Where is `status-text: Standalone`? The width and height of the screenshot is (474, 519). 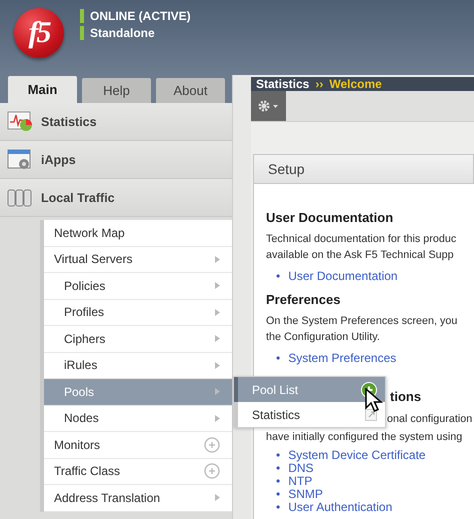 status-text: Standalone is located at coordinates (122, 33).